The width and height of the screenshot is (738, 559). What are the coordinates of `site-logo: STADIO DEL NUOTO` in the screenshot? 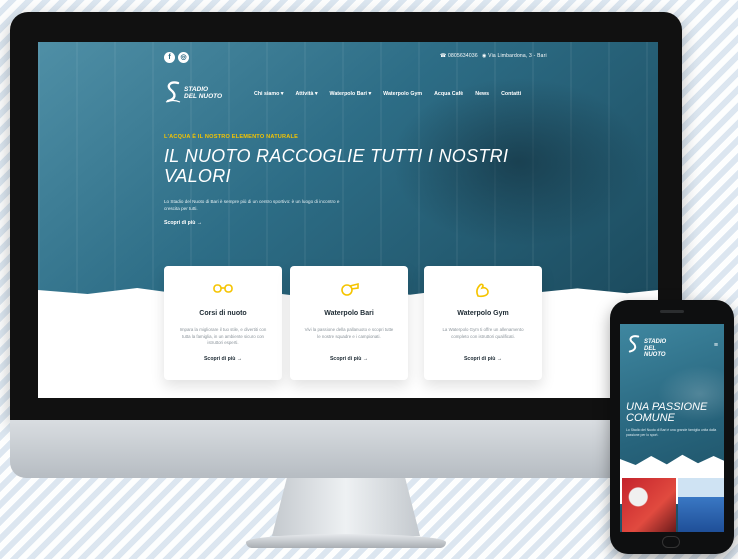 It's located at (196, 94).